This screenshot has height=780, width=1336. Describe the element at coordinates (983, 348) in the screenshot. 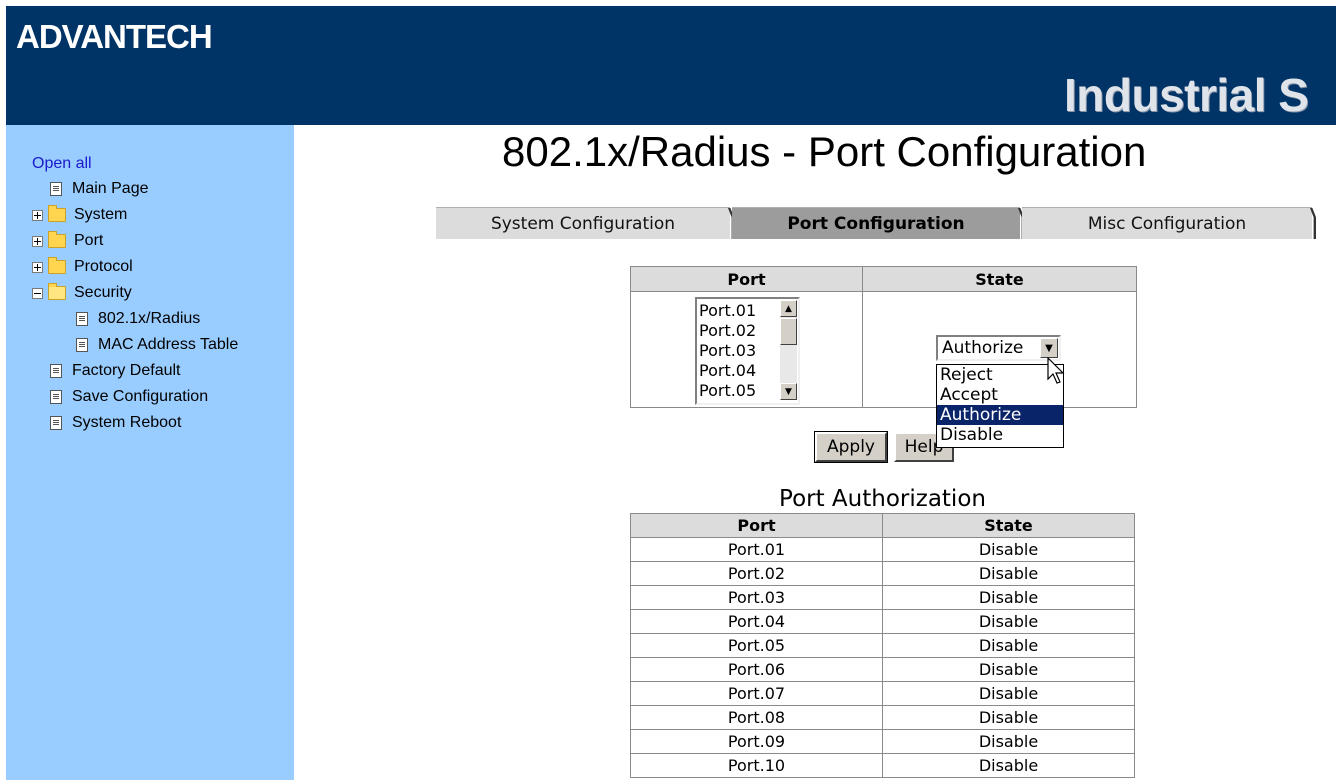

I see `state-selected-value: Authorize` at that location.